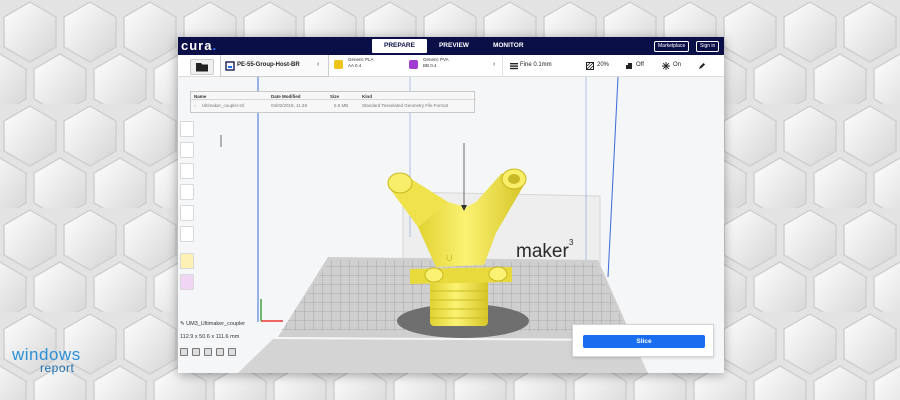 The width and height of the screenshot is (900, 400). I want to click on per-model-settings-button, so click(187, 213).